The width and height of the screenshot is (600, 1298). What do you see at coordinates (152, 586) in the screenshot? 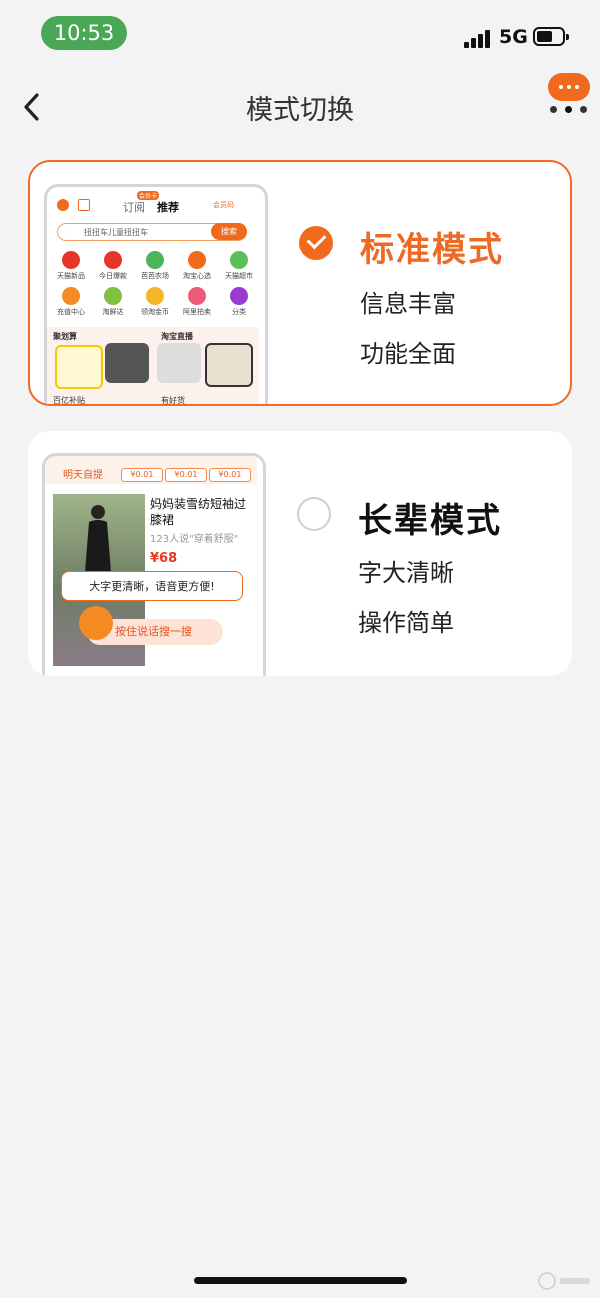
I see `preview-tip-bubble: 大字更清晰，语音更方便!` at bounding box center [152, 586].